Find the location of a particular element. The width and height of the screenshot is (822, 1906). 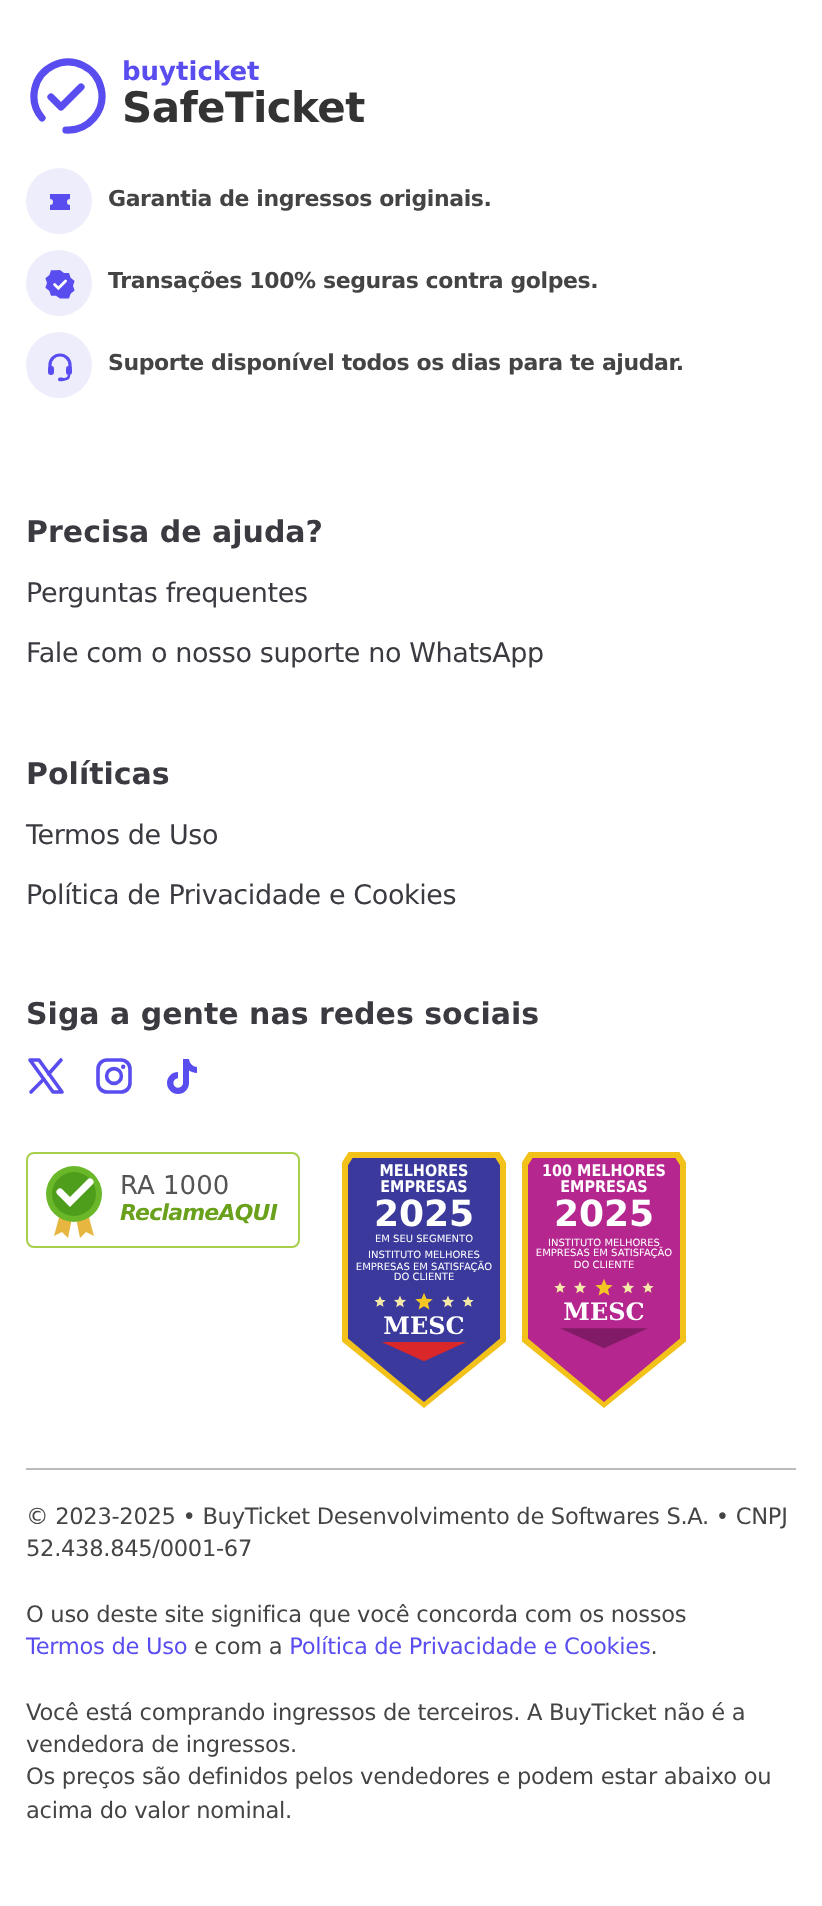

badge-title: 100 MELHORES EMPRESAS is located at coordinates (604, 1181).